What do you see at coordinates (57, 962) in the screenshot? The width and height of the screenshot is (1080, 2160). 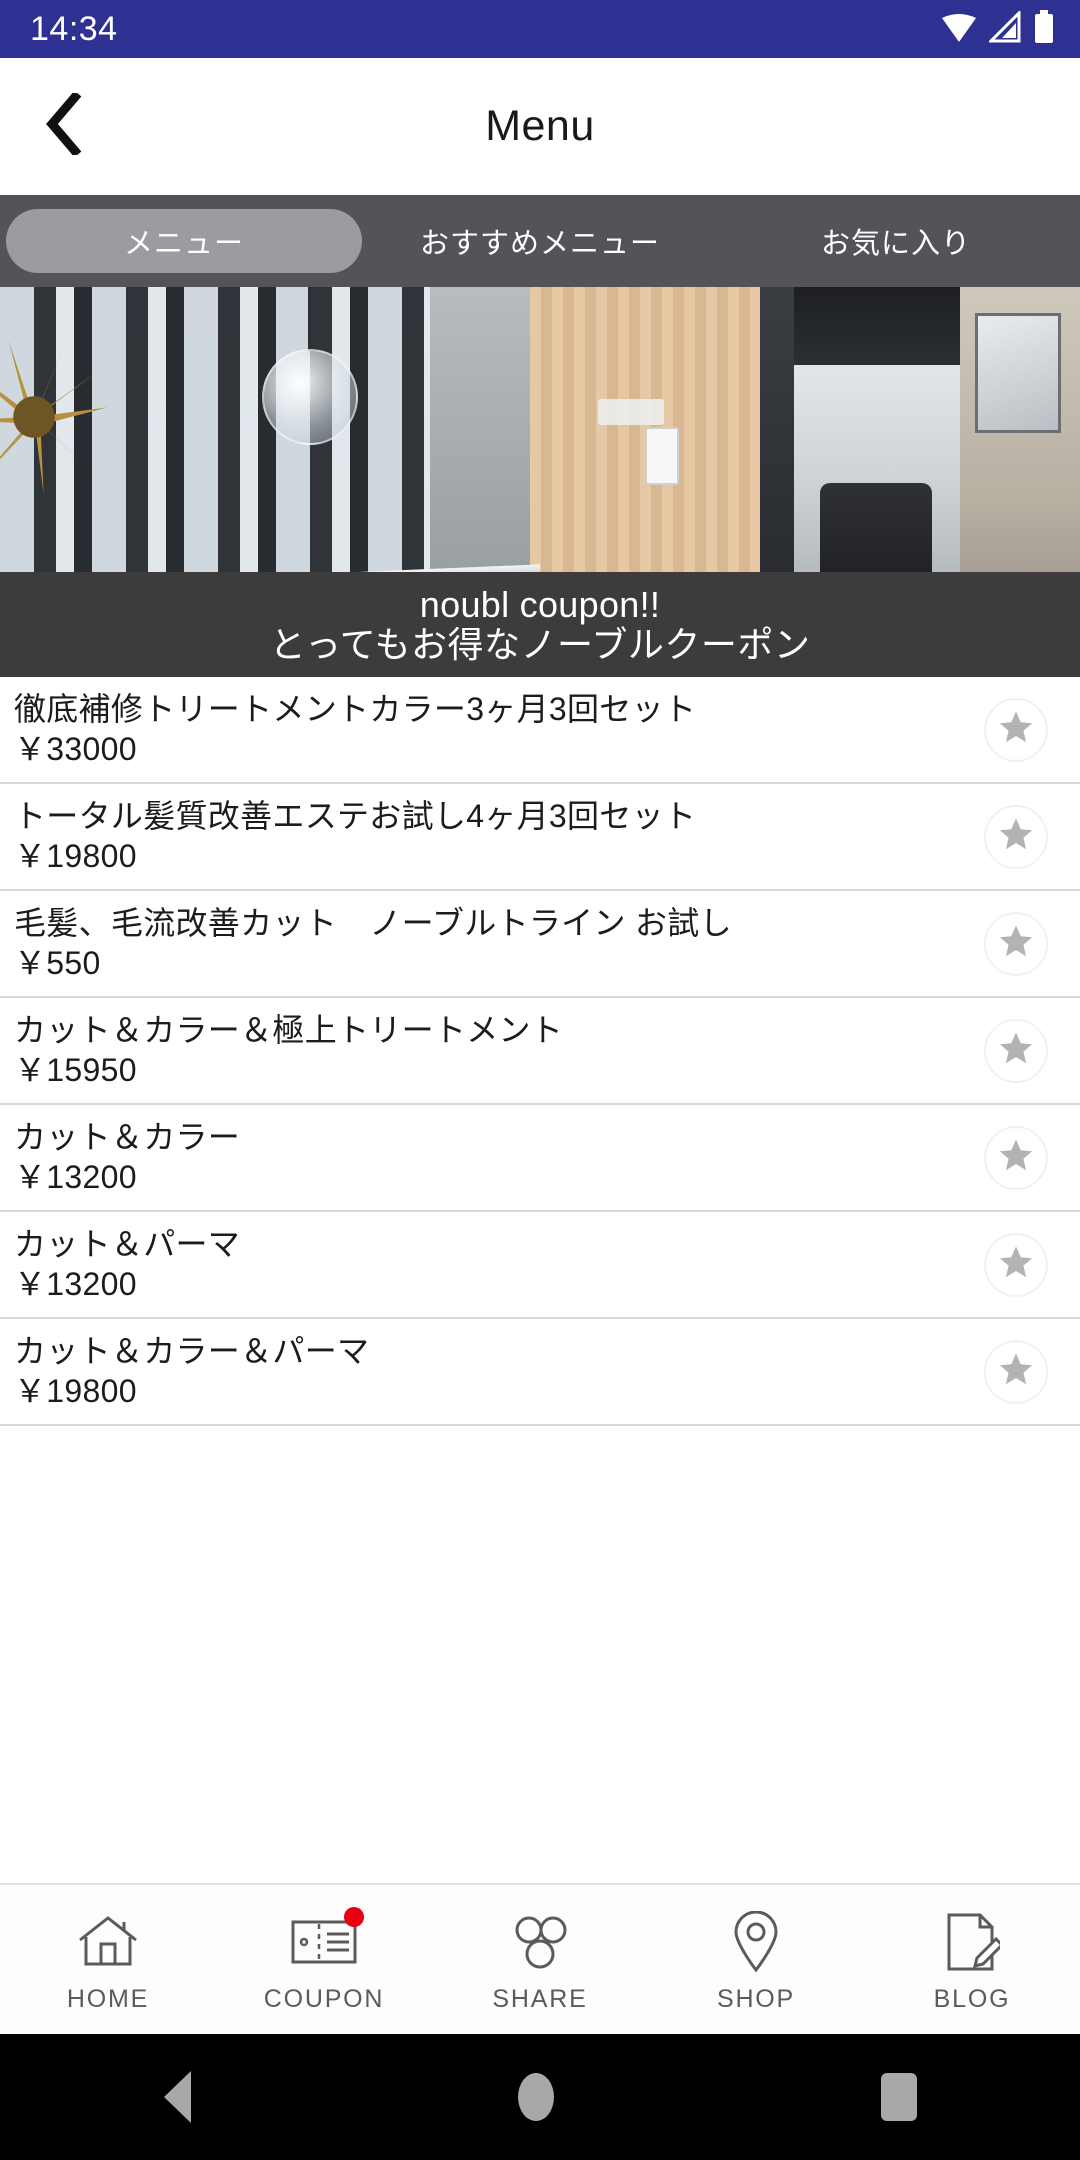 I see `menu-item-price: ￥550` at bounding box center [57, 962].